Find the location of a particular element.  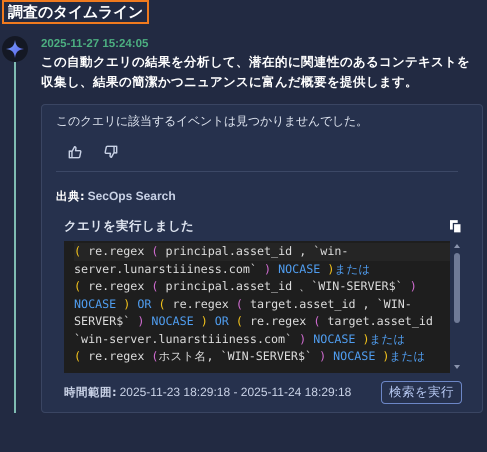

code-line: ( re.regex (ホスト名, `WIN-SERVER$` ) NOCASE )または is located at coordinates (250, 356).